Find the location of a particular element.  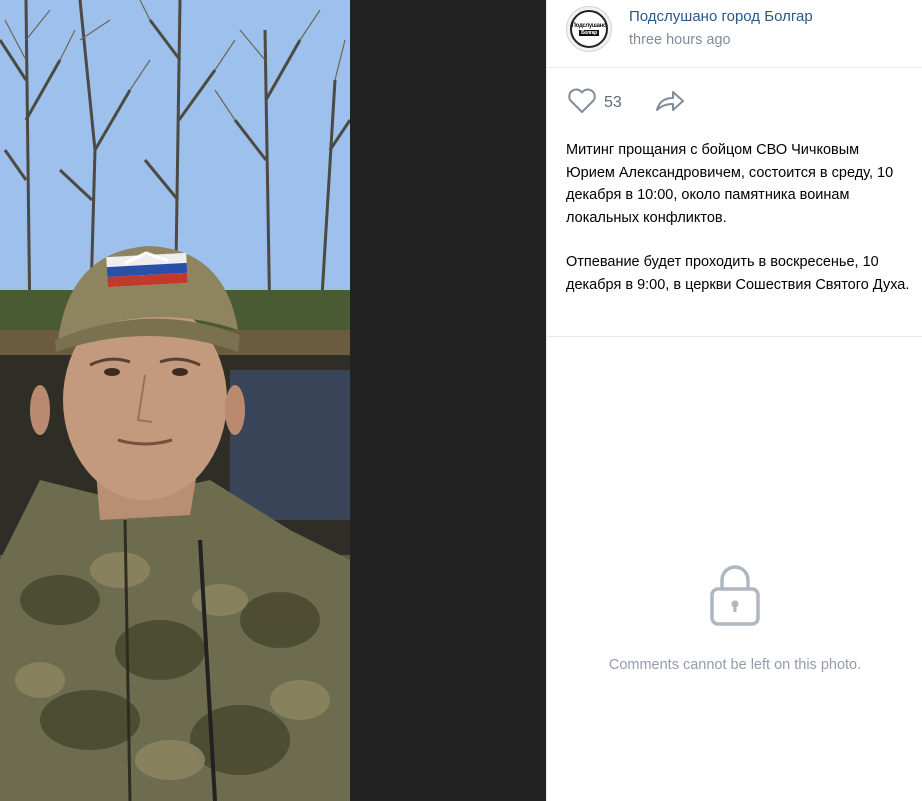

comments-locked-message: Comments cannot be left on this photo. is located at coordinates (735, 665).